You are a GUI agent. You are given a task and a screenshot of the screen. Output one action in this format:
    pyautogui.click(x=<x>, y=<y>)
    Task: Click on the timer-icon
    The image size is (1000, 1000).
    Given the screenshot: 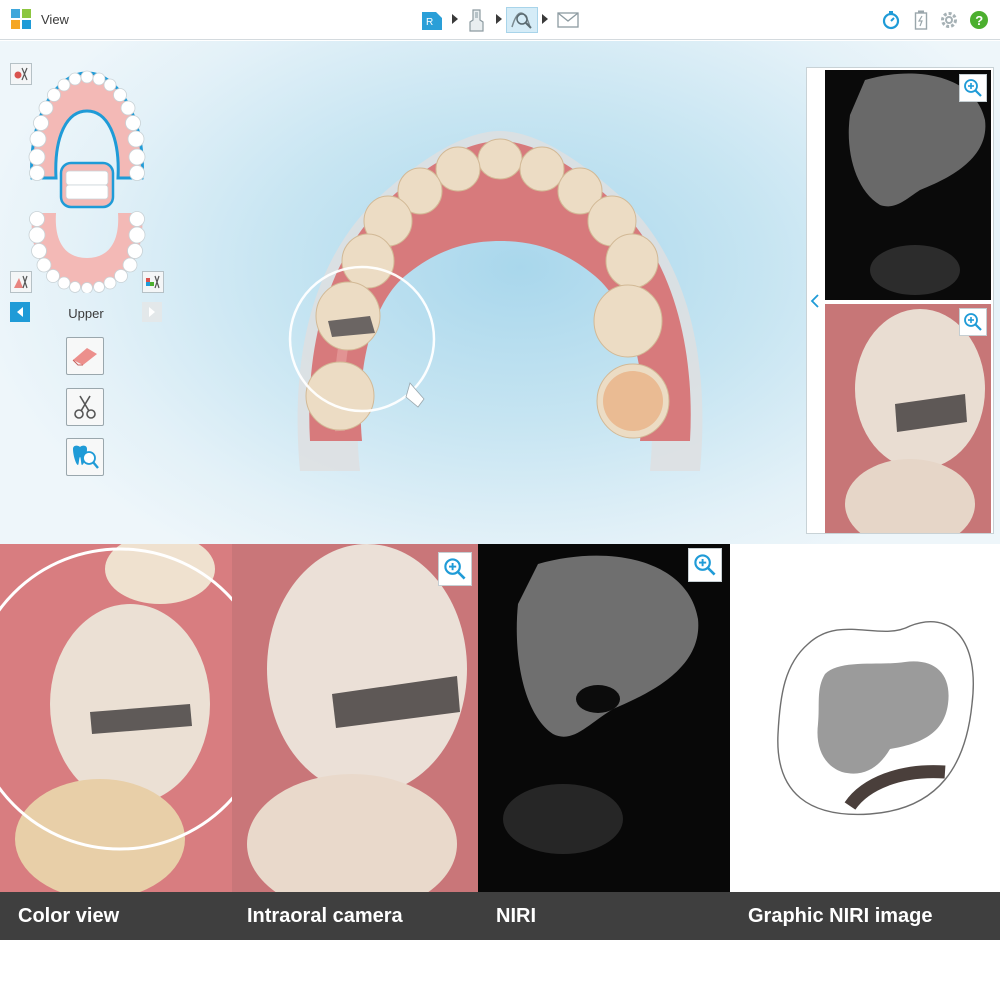 What is the action you would take?
    pyautogui.click(x=891, y=20)
    